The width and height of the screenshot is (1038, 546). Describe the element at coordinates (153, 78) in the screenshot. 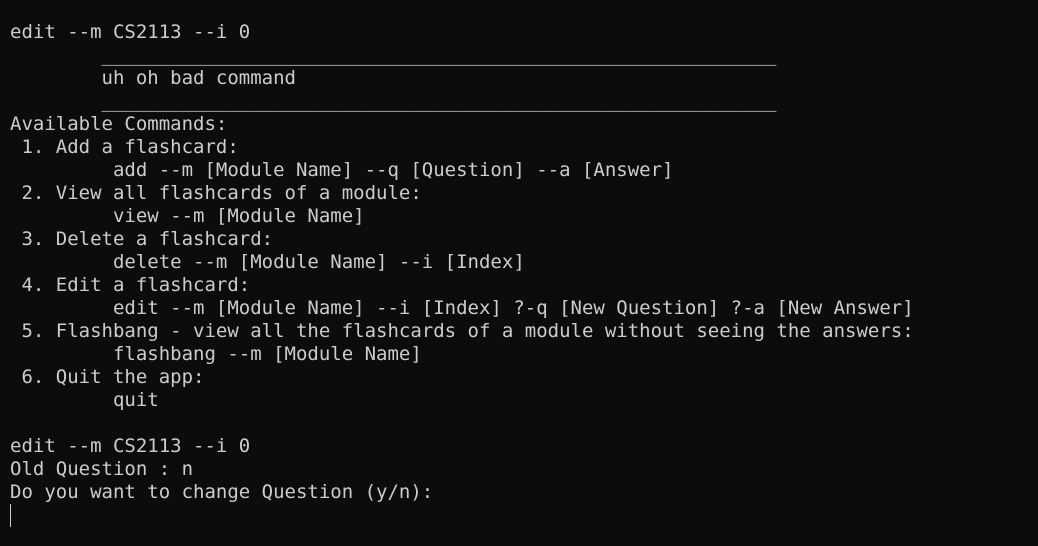

I see `error-message: uh oh bad command` at that location.